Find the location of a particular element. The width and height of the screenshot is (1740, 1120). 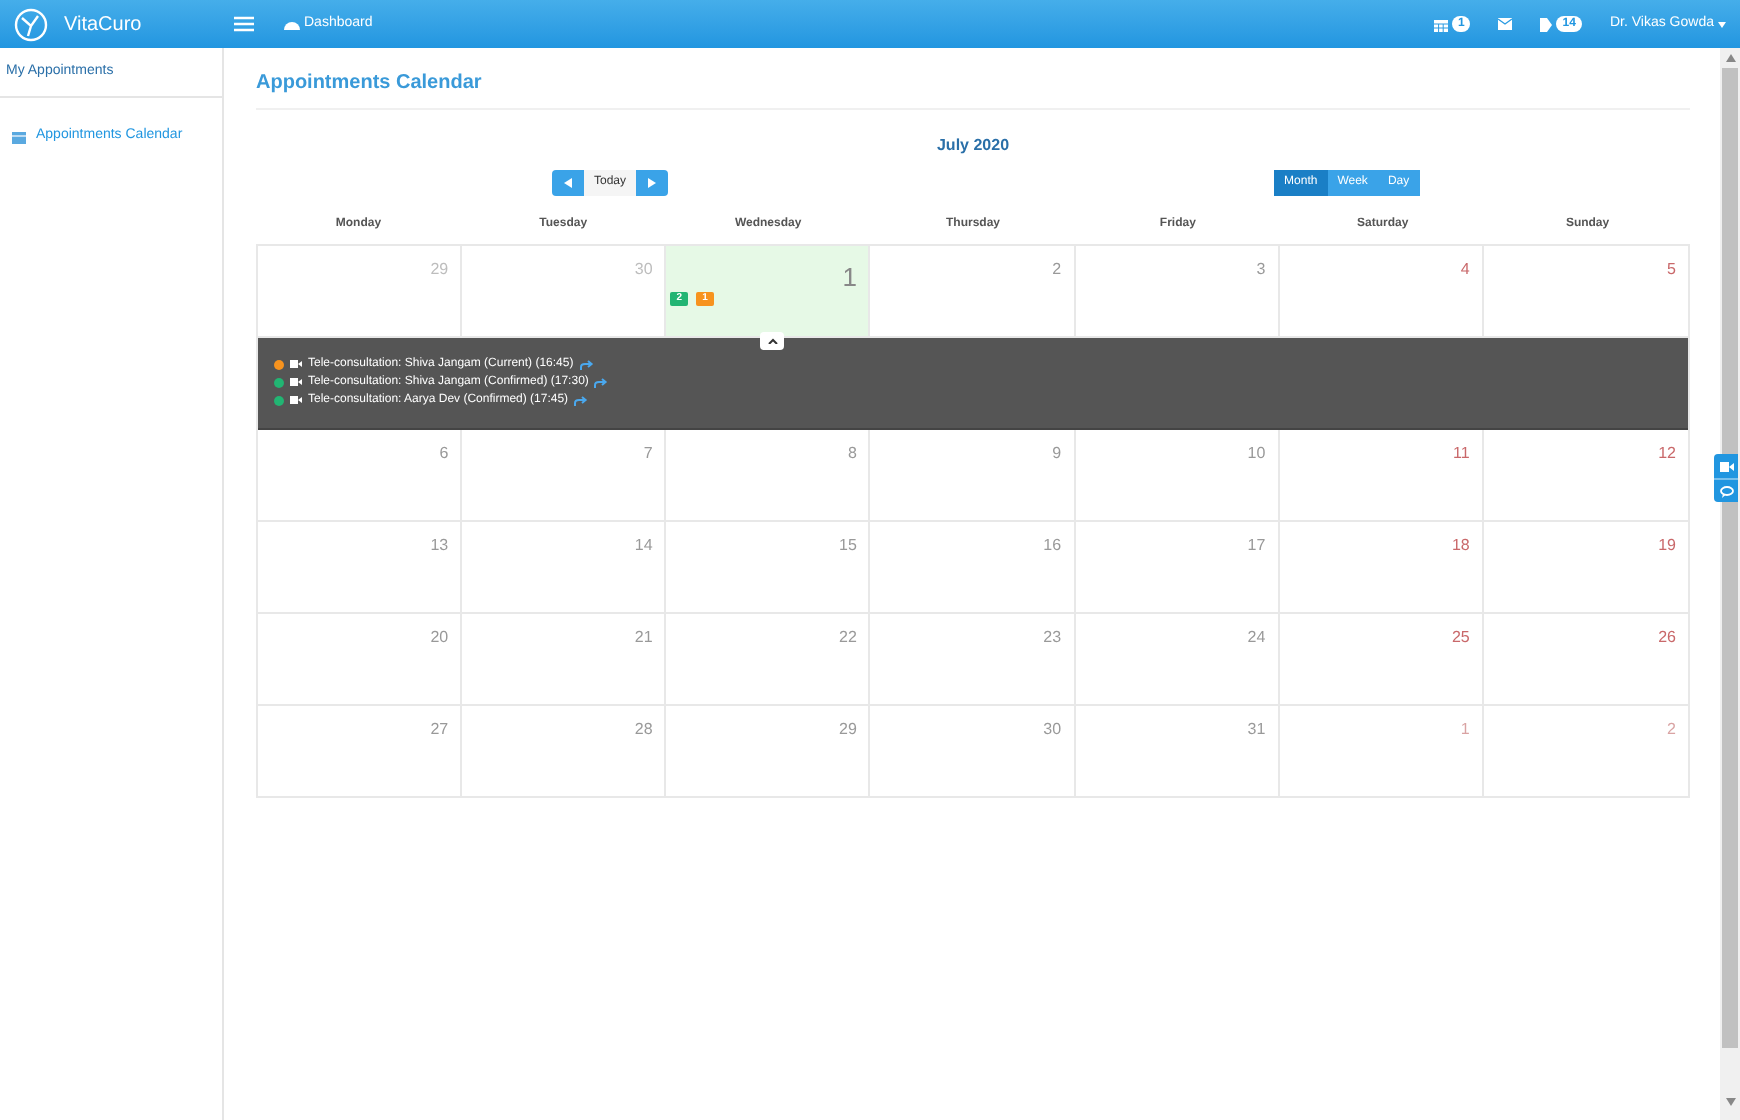

right-arrow-icon is located at coordinates (652, 182).